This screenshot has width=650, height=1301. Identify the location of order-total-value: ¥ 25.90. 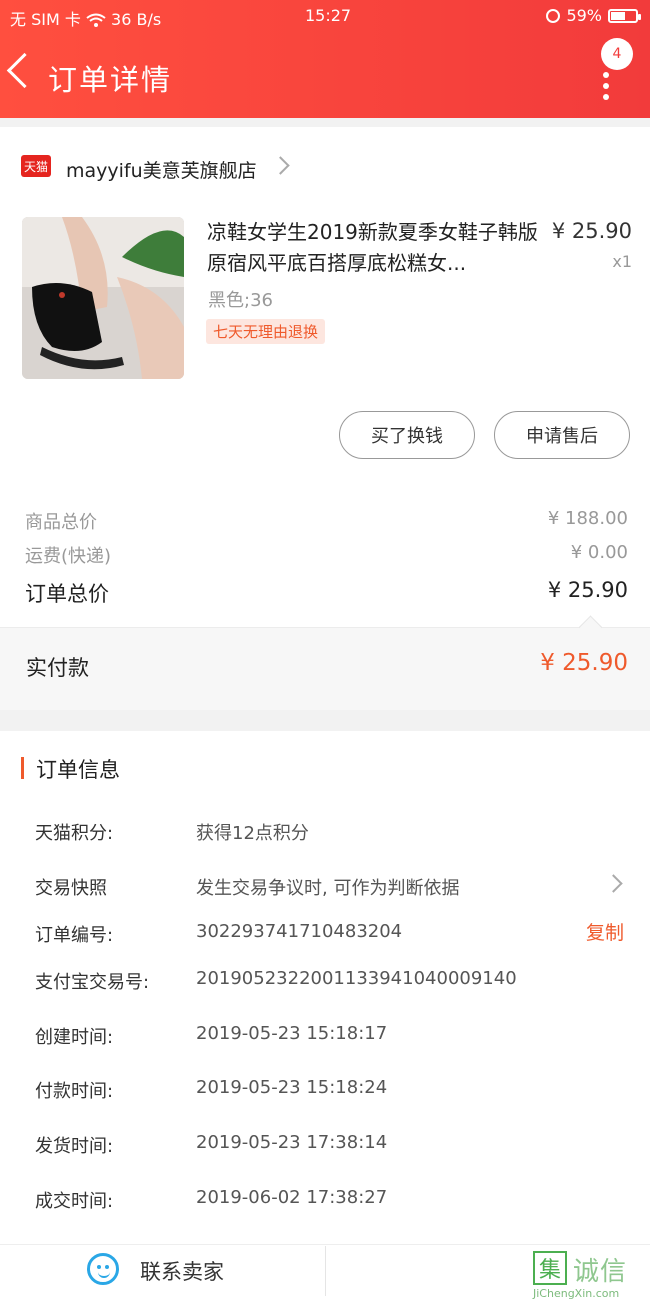
(587, 590).